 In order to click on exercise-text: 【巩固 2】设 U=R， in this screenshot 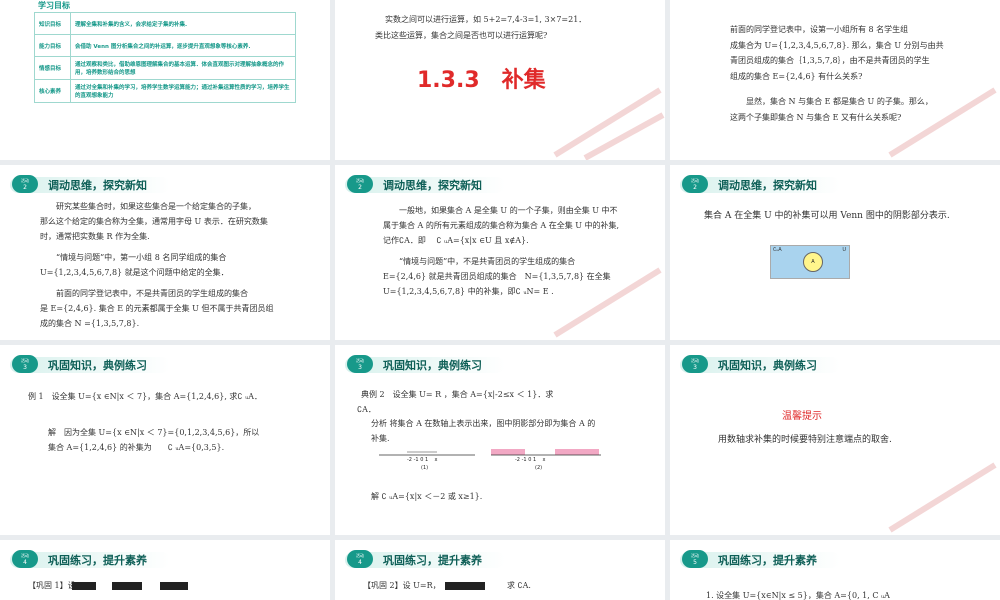, I will do `click(402, 585)`.